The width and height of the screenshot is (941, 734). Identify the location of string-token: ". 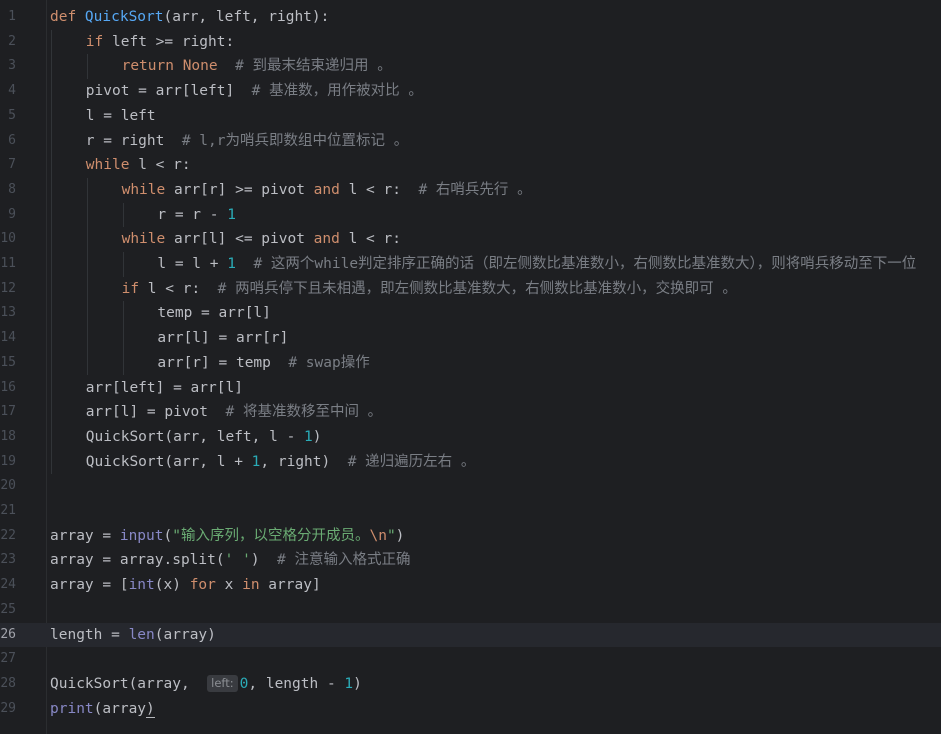
(391, 535).